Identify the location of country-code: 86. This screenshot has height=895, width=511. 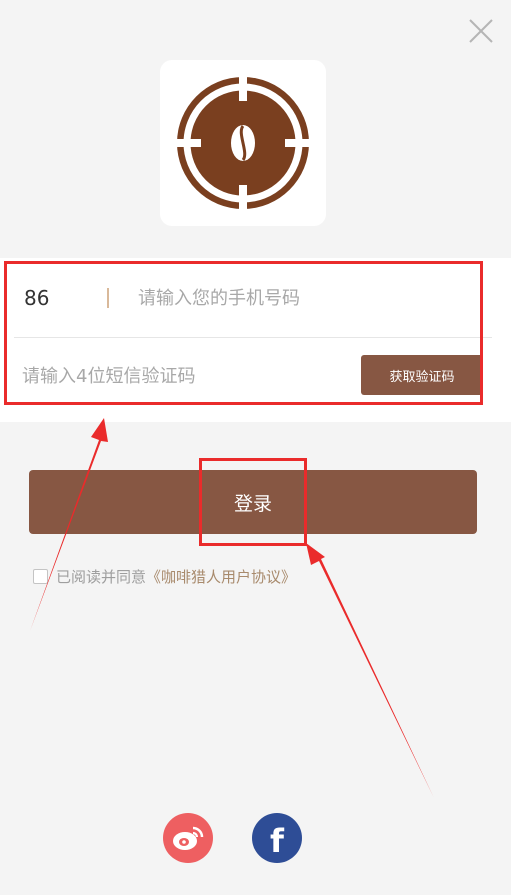
(36, 298).